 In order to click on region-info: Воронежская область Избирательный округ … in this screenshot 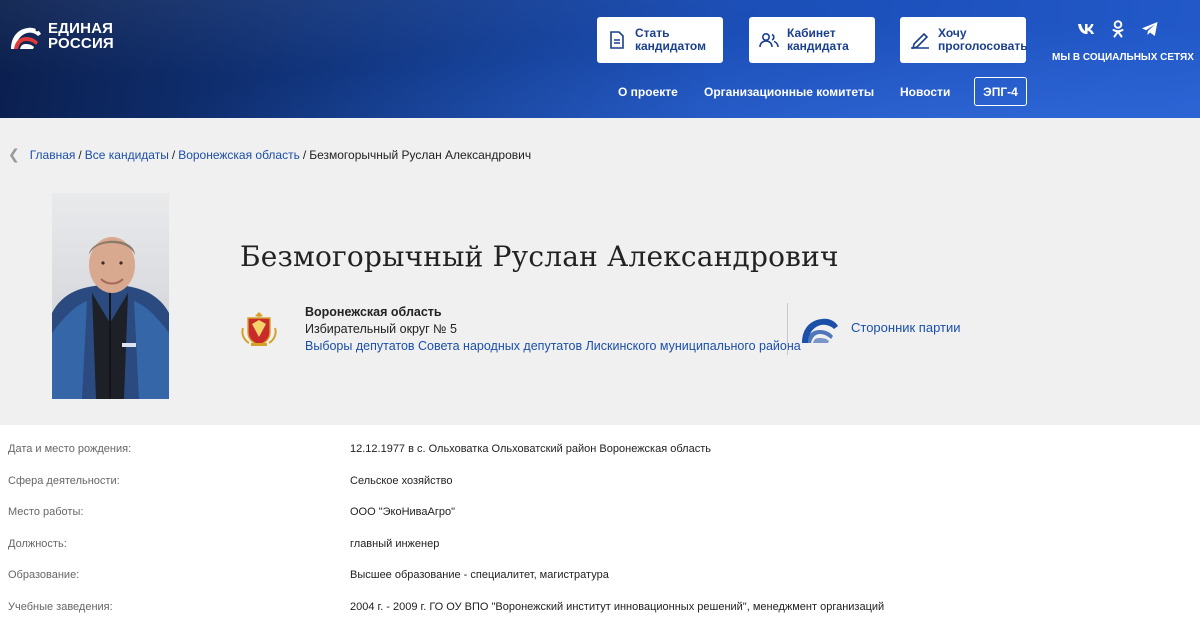, I will do `click(553, 329)`.